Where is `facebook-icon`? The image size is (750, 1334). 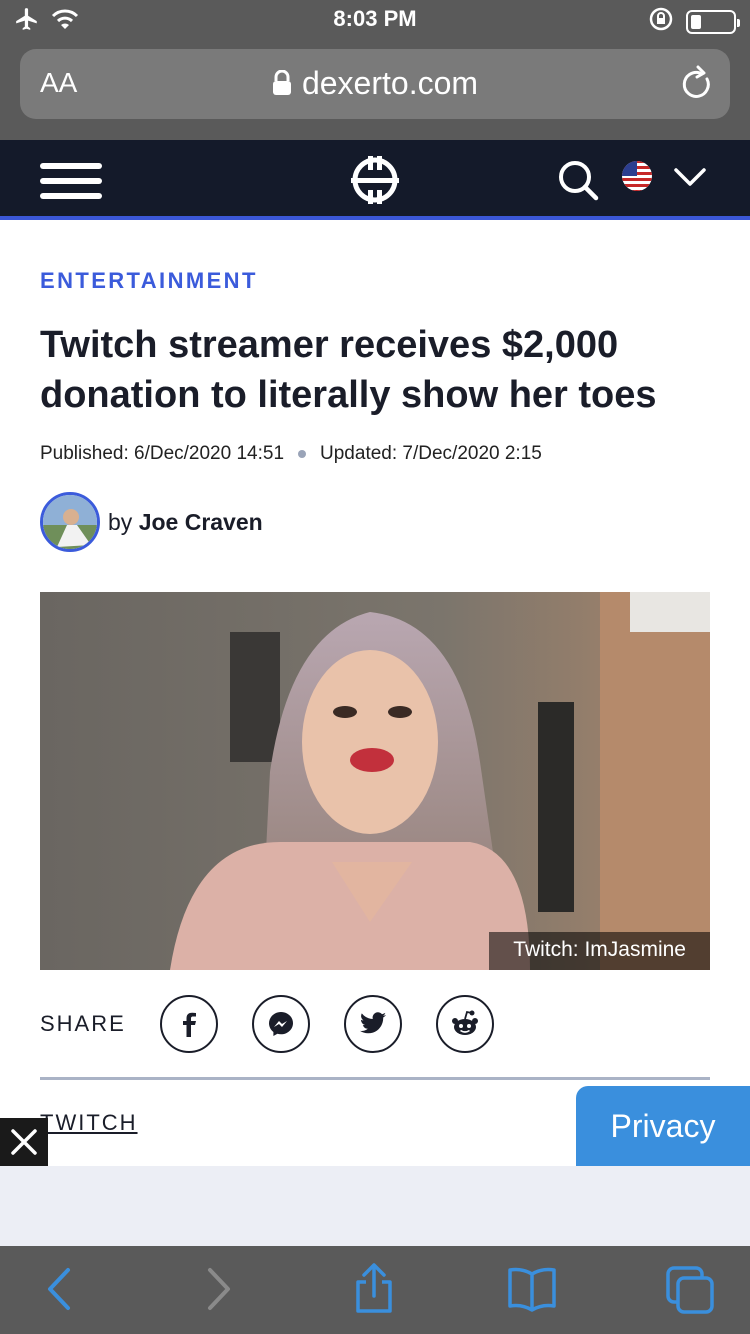 facebook-icon is located at coordinates (188, 1024).